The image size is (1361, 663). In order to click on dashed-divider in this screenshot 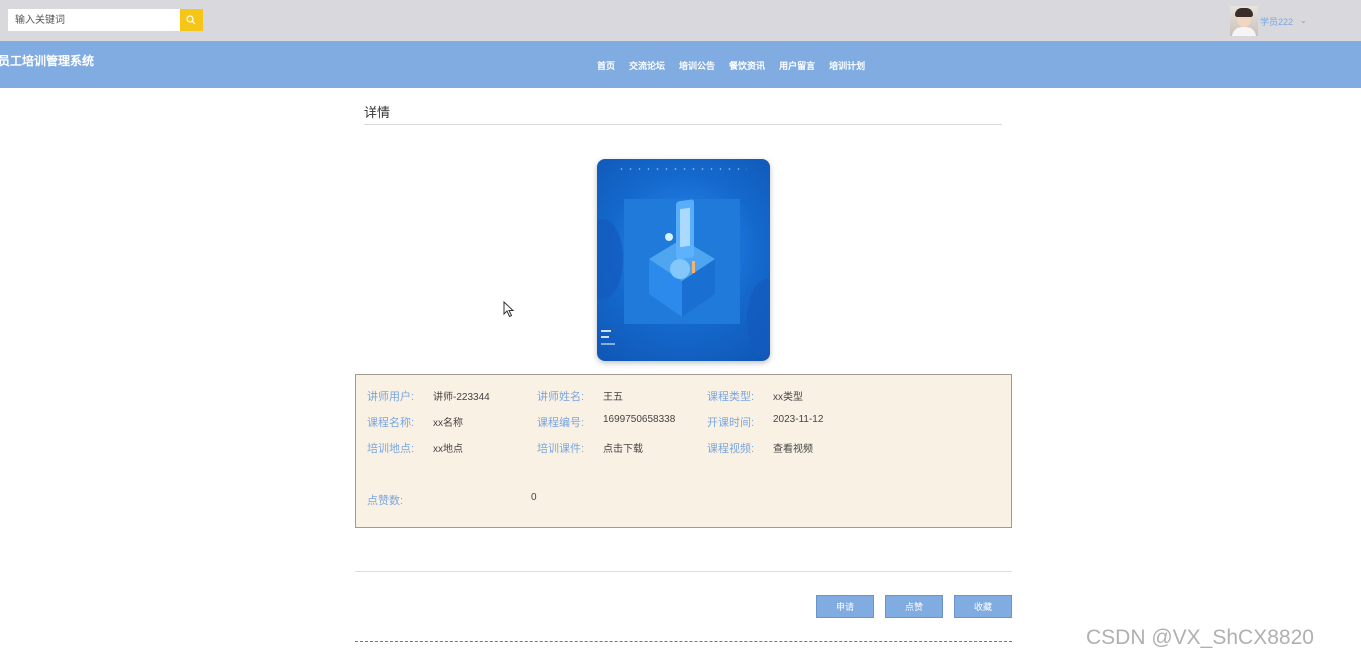, I will do `click(683, 641)`.